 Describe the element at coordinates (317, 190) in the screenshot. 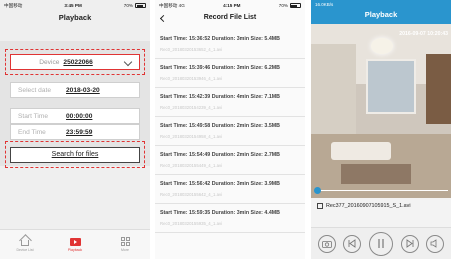

I see `seek-handle` at that location.